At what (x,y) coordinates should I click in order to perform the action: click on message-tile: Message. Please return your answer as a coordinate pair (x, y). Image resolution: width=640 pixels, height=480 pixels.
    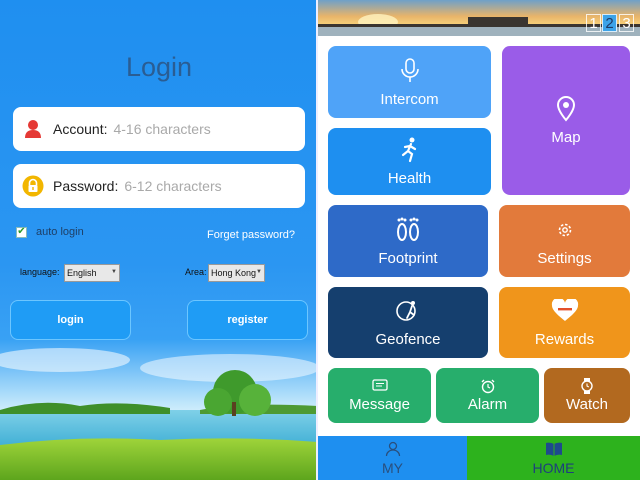
    Looking at the image, I should click on (379, 395).